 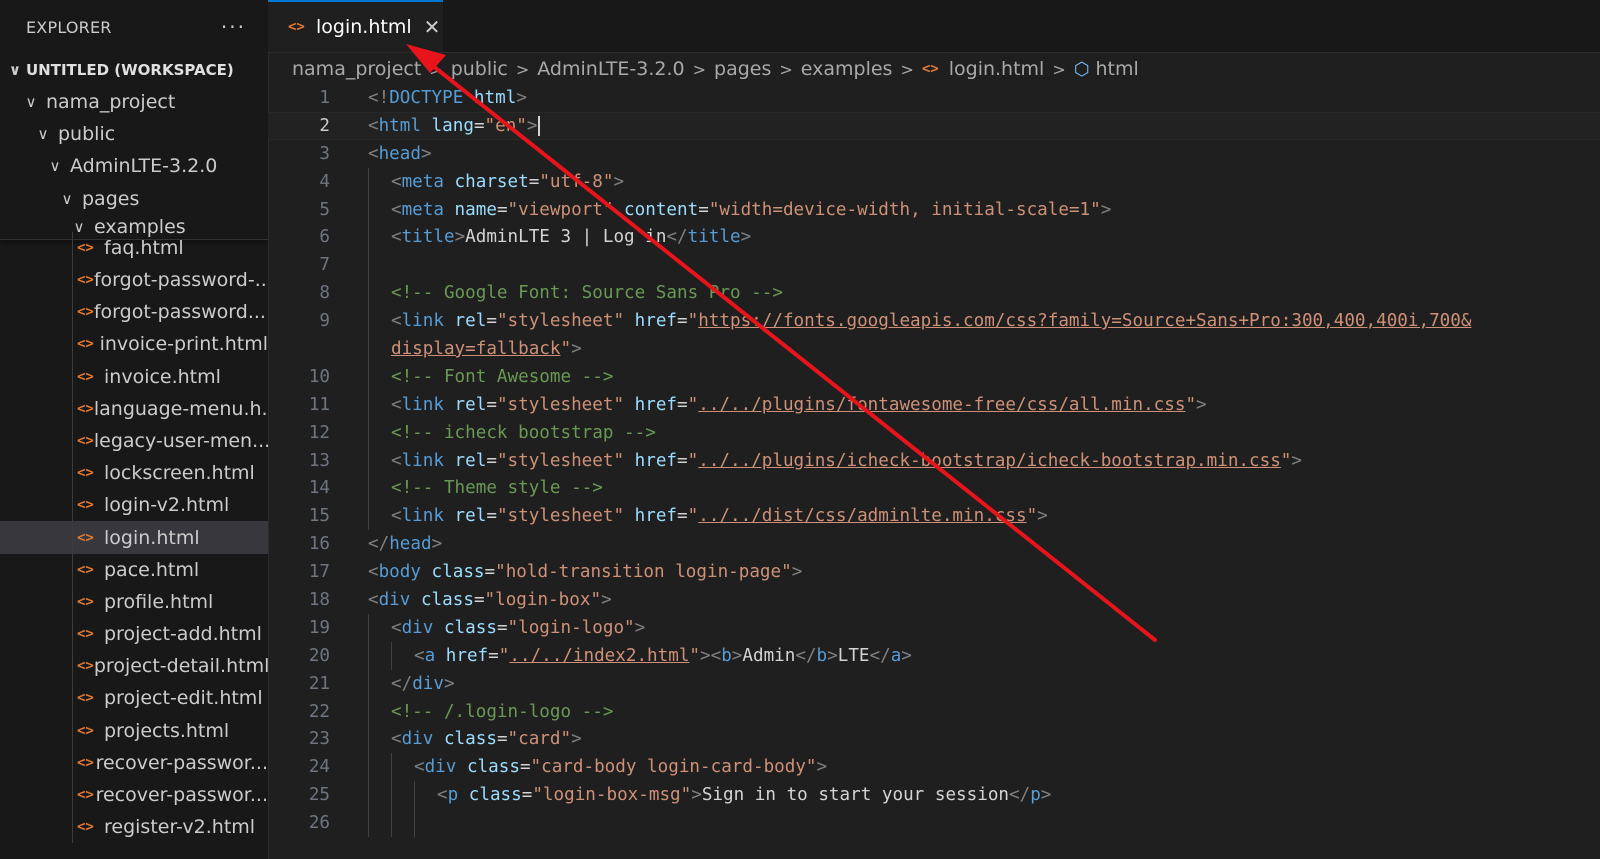 What do you see at coordinates (134, 569) in the screenshot?
I see `file-item: <> pace.html` at bounding box center [134, 569].